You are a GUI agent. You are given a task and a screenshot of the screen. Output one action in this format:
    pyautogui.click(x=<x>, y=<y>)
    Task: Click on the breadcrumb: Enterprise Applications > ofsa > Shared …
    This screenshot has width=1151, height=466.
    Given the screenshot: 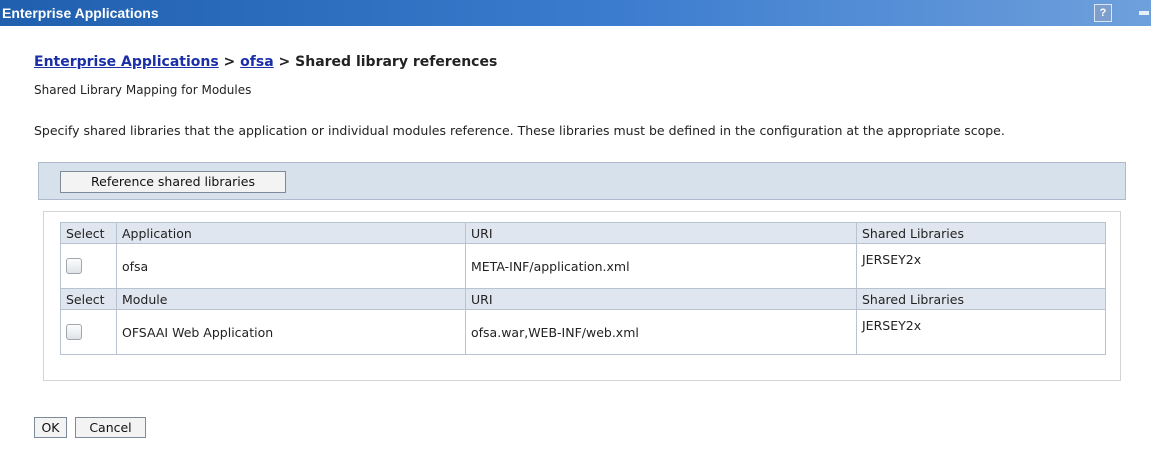 What is the action you would take?
    pyautogui.click(x=265, y=62)
    